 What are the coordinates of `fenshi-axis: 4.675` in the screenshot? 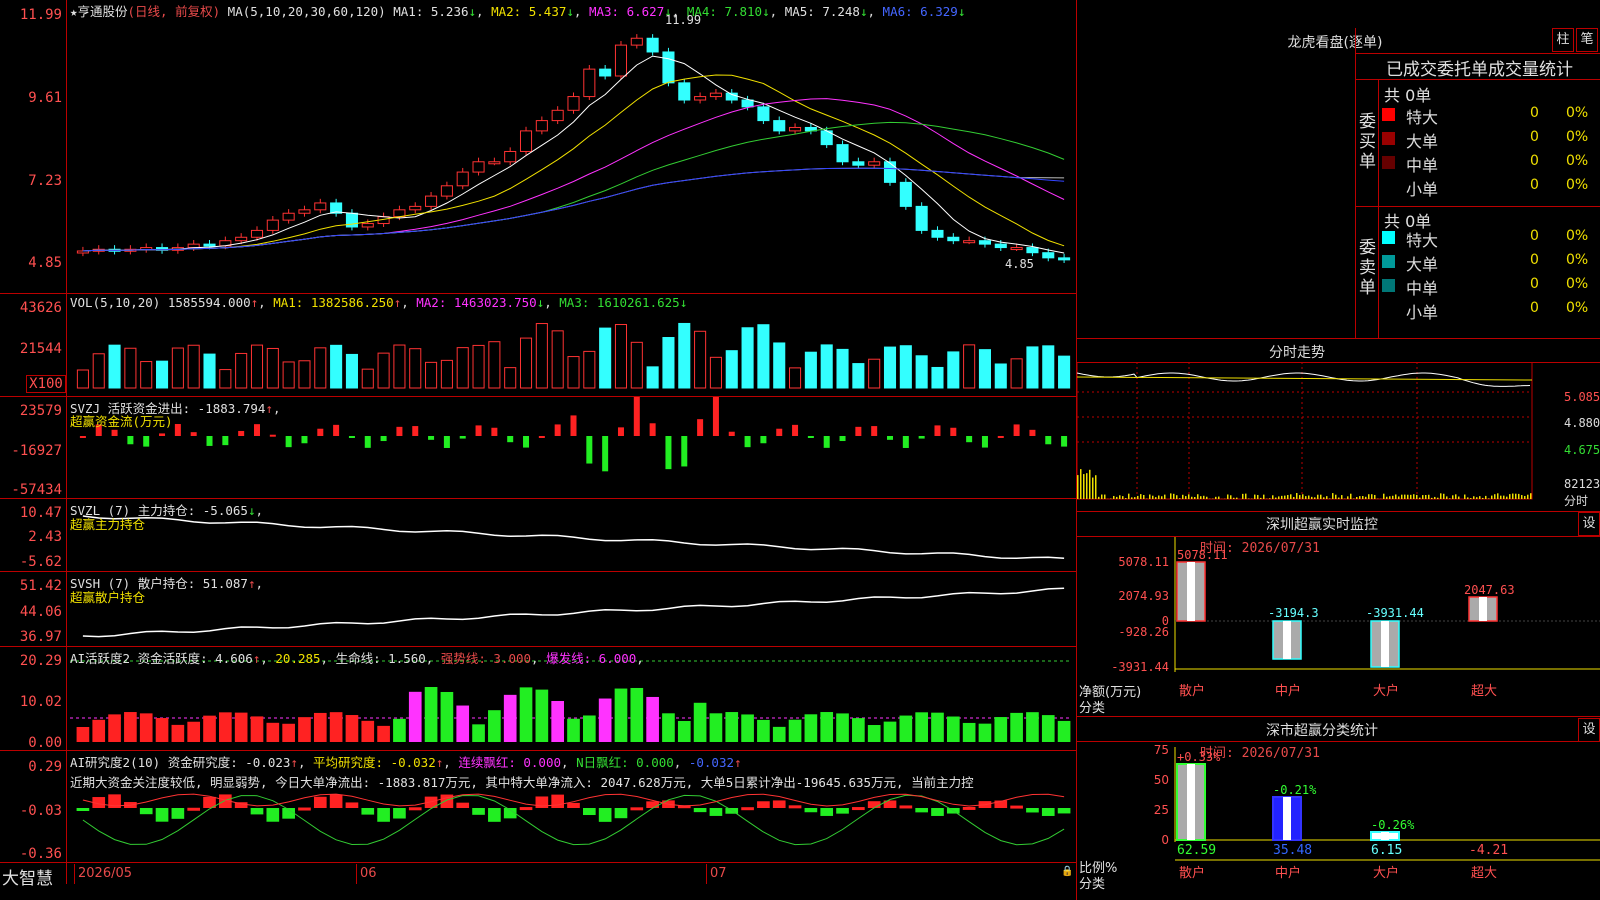 It's located at (1582, 450).